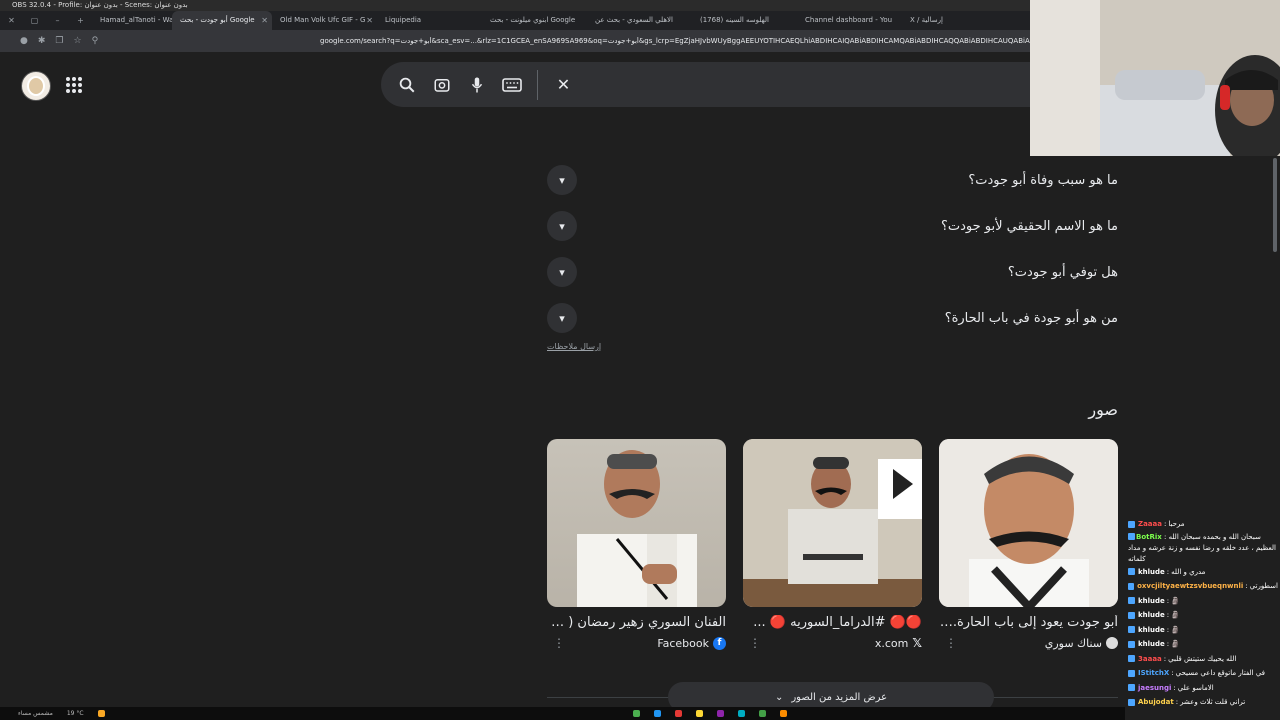  I want to click on chat-username: khlude, so click(1151, 629).